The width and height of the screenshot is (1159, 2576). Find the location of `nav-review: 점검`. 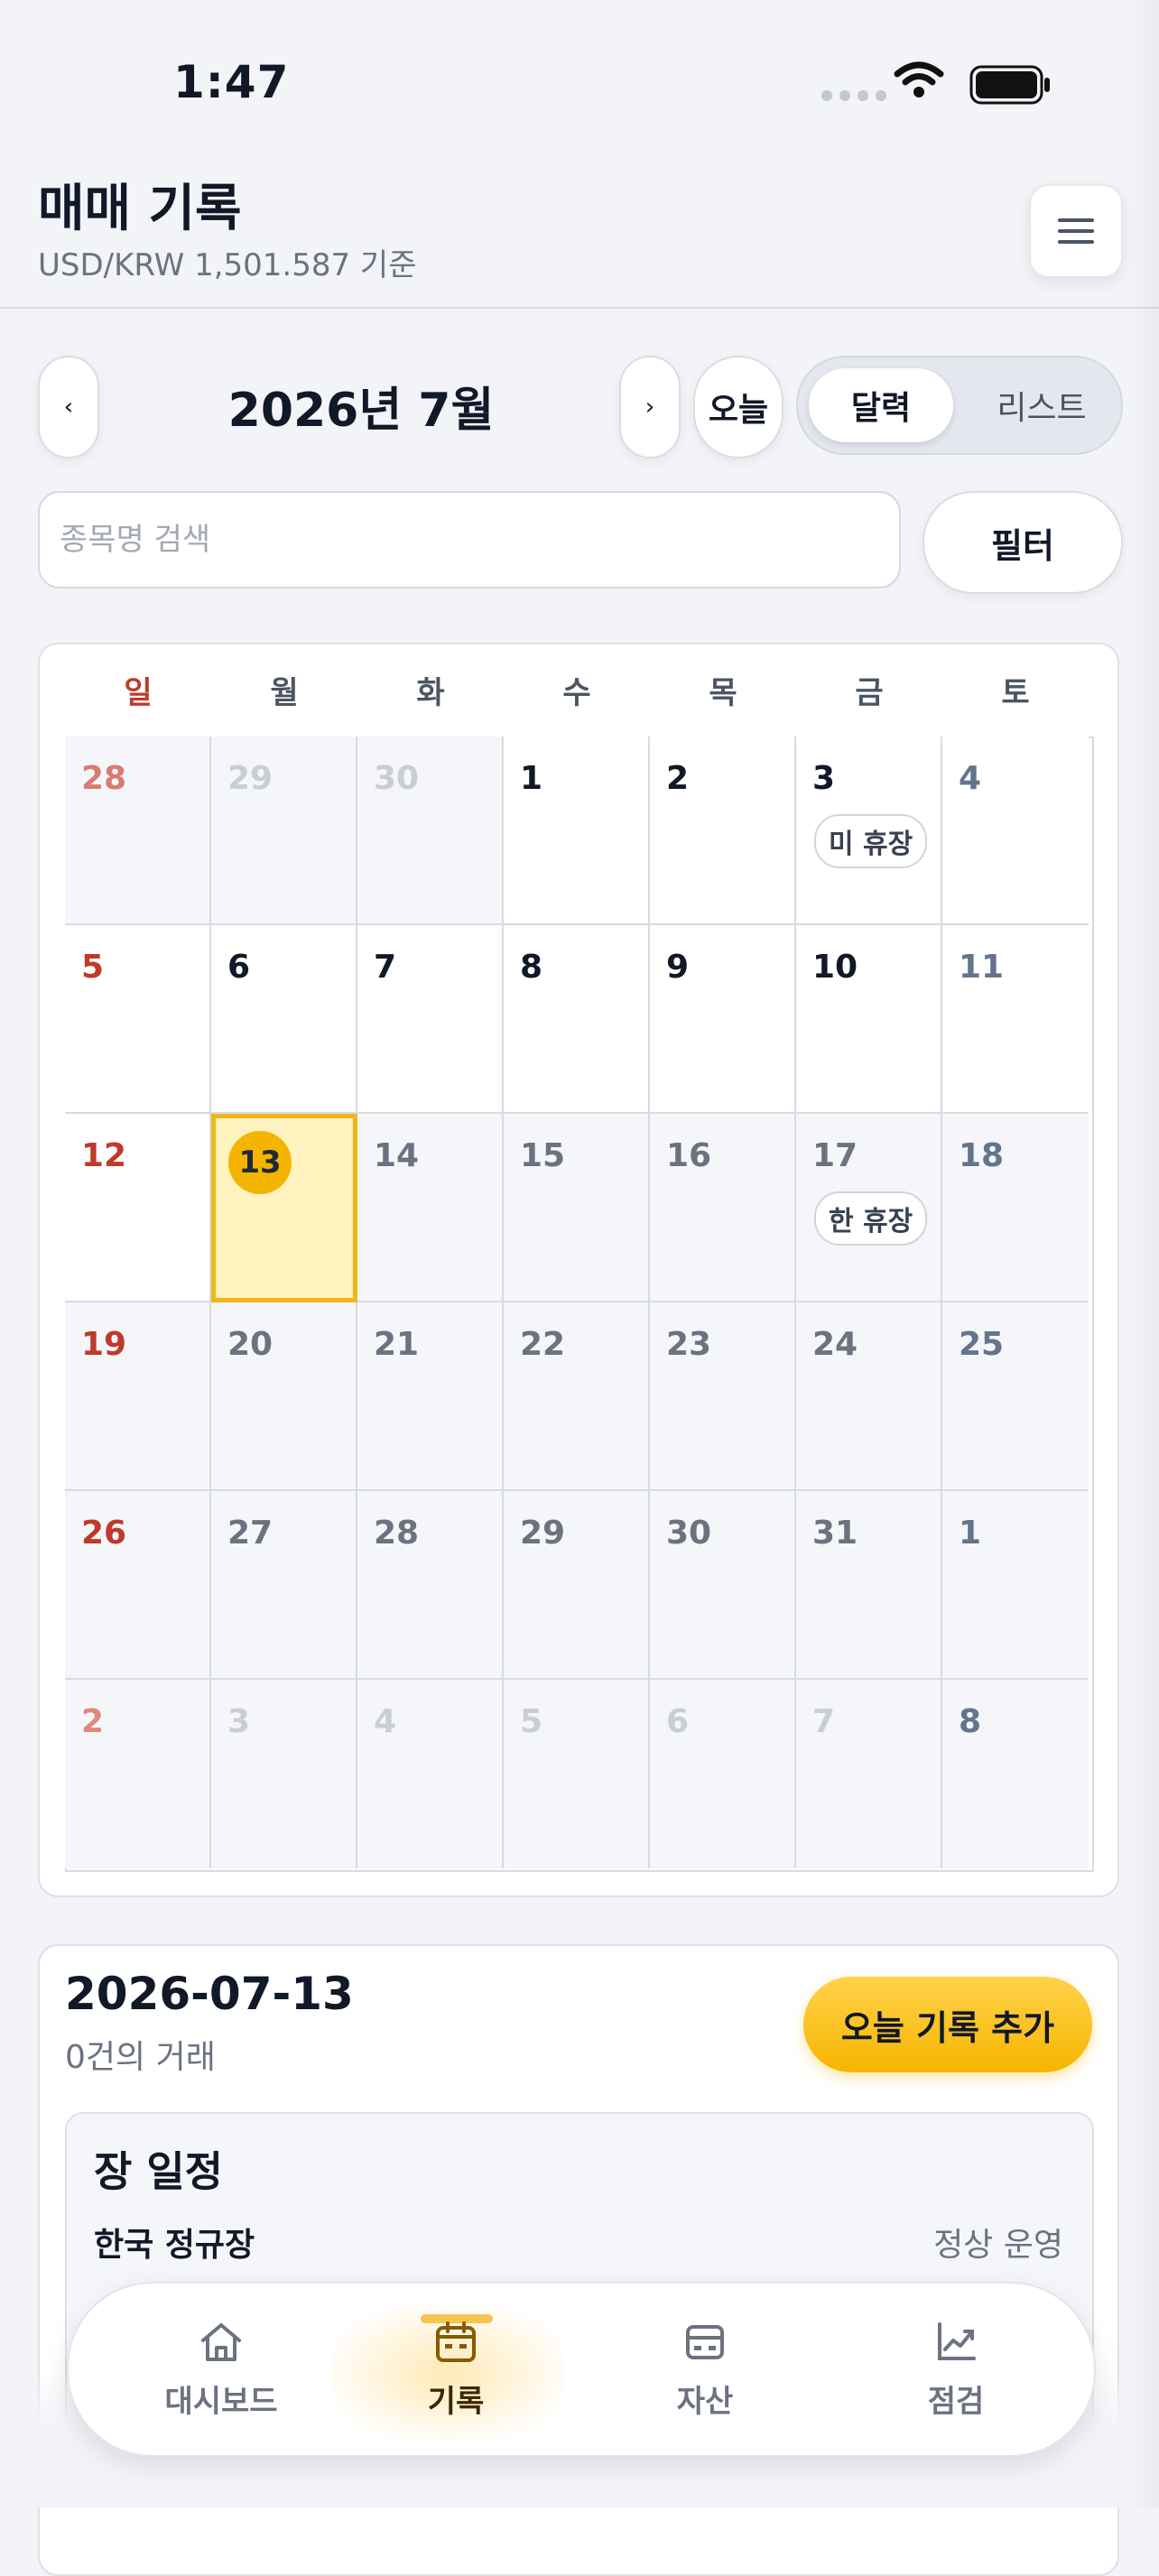

nav-review: 점검 is located at coordinates (956, 2369).